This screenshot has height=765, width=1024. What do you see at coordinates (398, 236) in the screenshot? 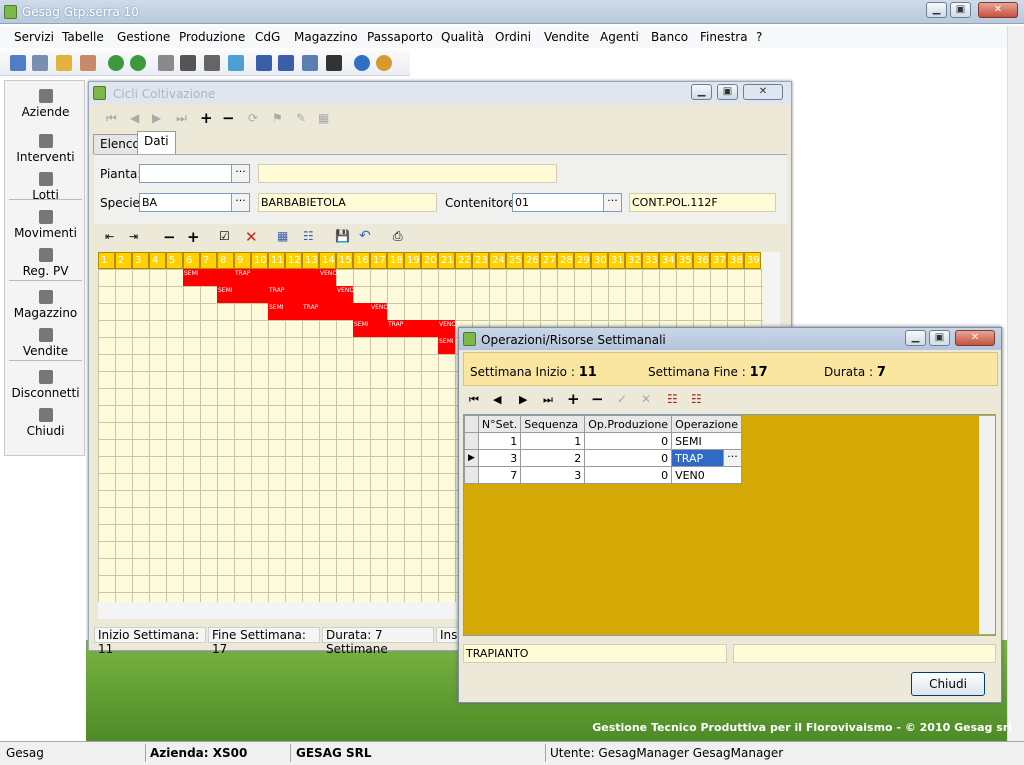
I see `print-icon: ⎙` at bounding box center [398, 236].